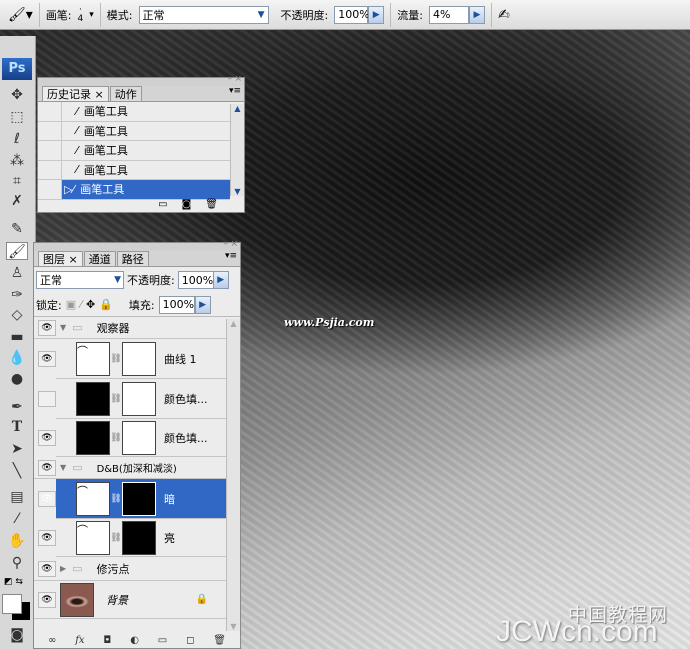 Image resolution: width=690 pixels, height=649 pixels. Describe the element at coordinates (17, 519) in the screenshot. I see `eyedropper-tool-icon: ⁄` at that location.